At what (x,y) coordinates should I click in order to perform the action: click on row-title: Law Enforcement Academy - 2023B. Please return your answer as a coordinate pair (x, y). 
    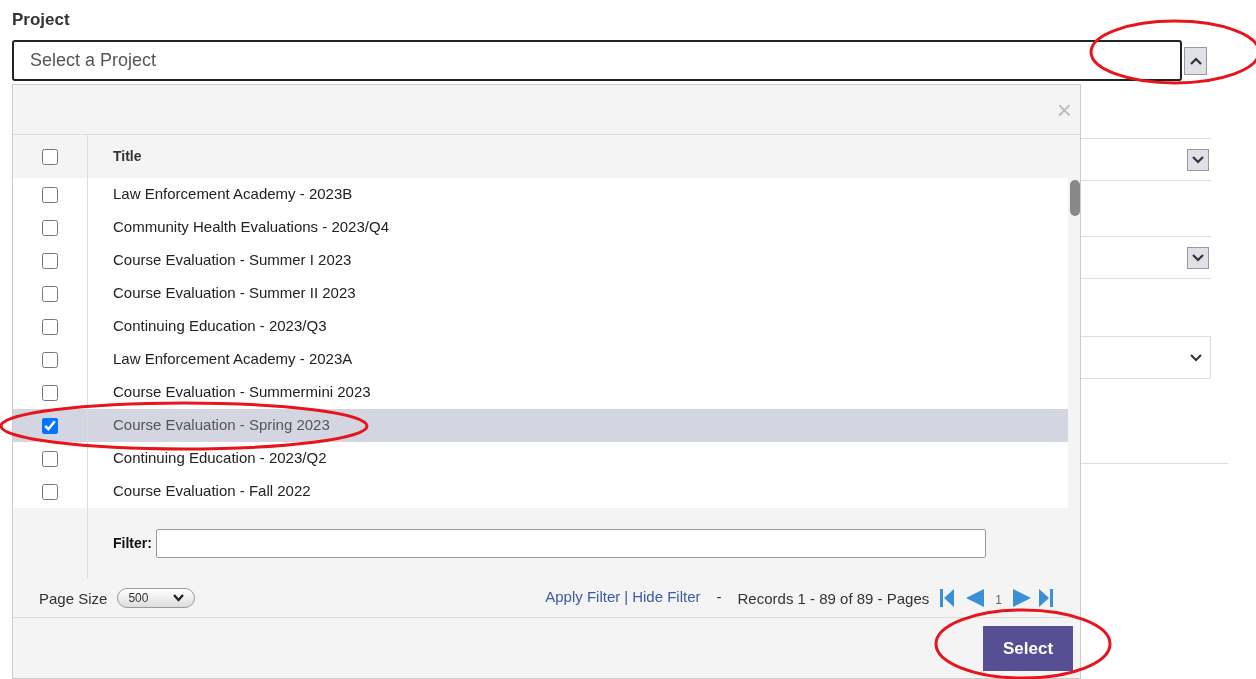
    Looking at the image, I should click on (220, 194).